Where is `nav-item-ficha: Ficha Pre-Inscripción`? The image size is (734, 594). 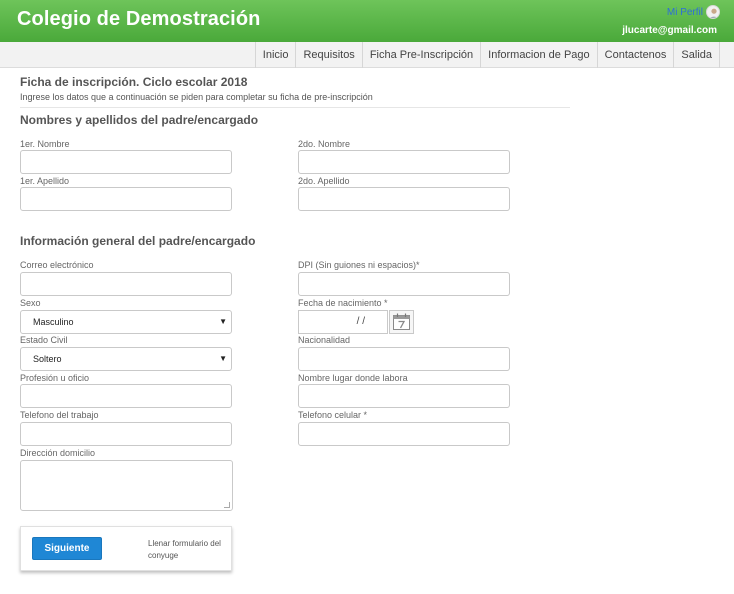 nav-item-ficha: Ficha Pre-Inscripción is located at coordinates (420, 55).